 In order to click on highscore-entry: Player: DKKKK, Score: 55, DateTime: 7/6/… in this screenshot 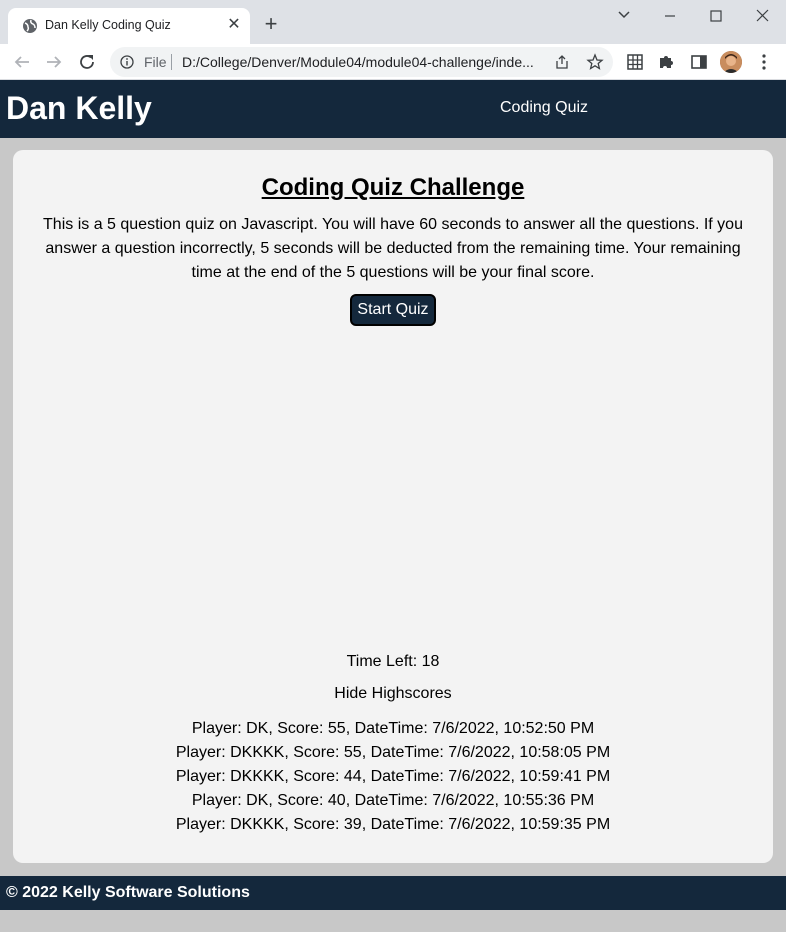, I will do `click(393, 752)`.